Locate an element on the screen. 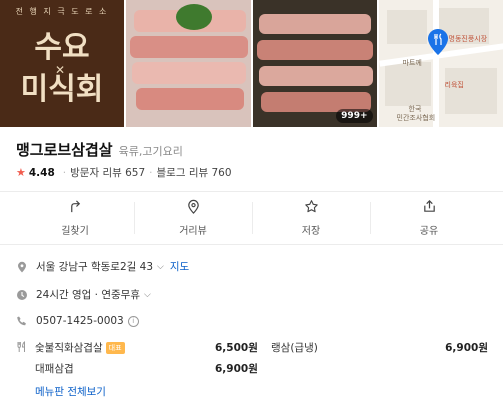  location-icon is located at coordinates (22, 267).